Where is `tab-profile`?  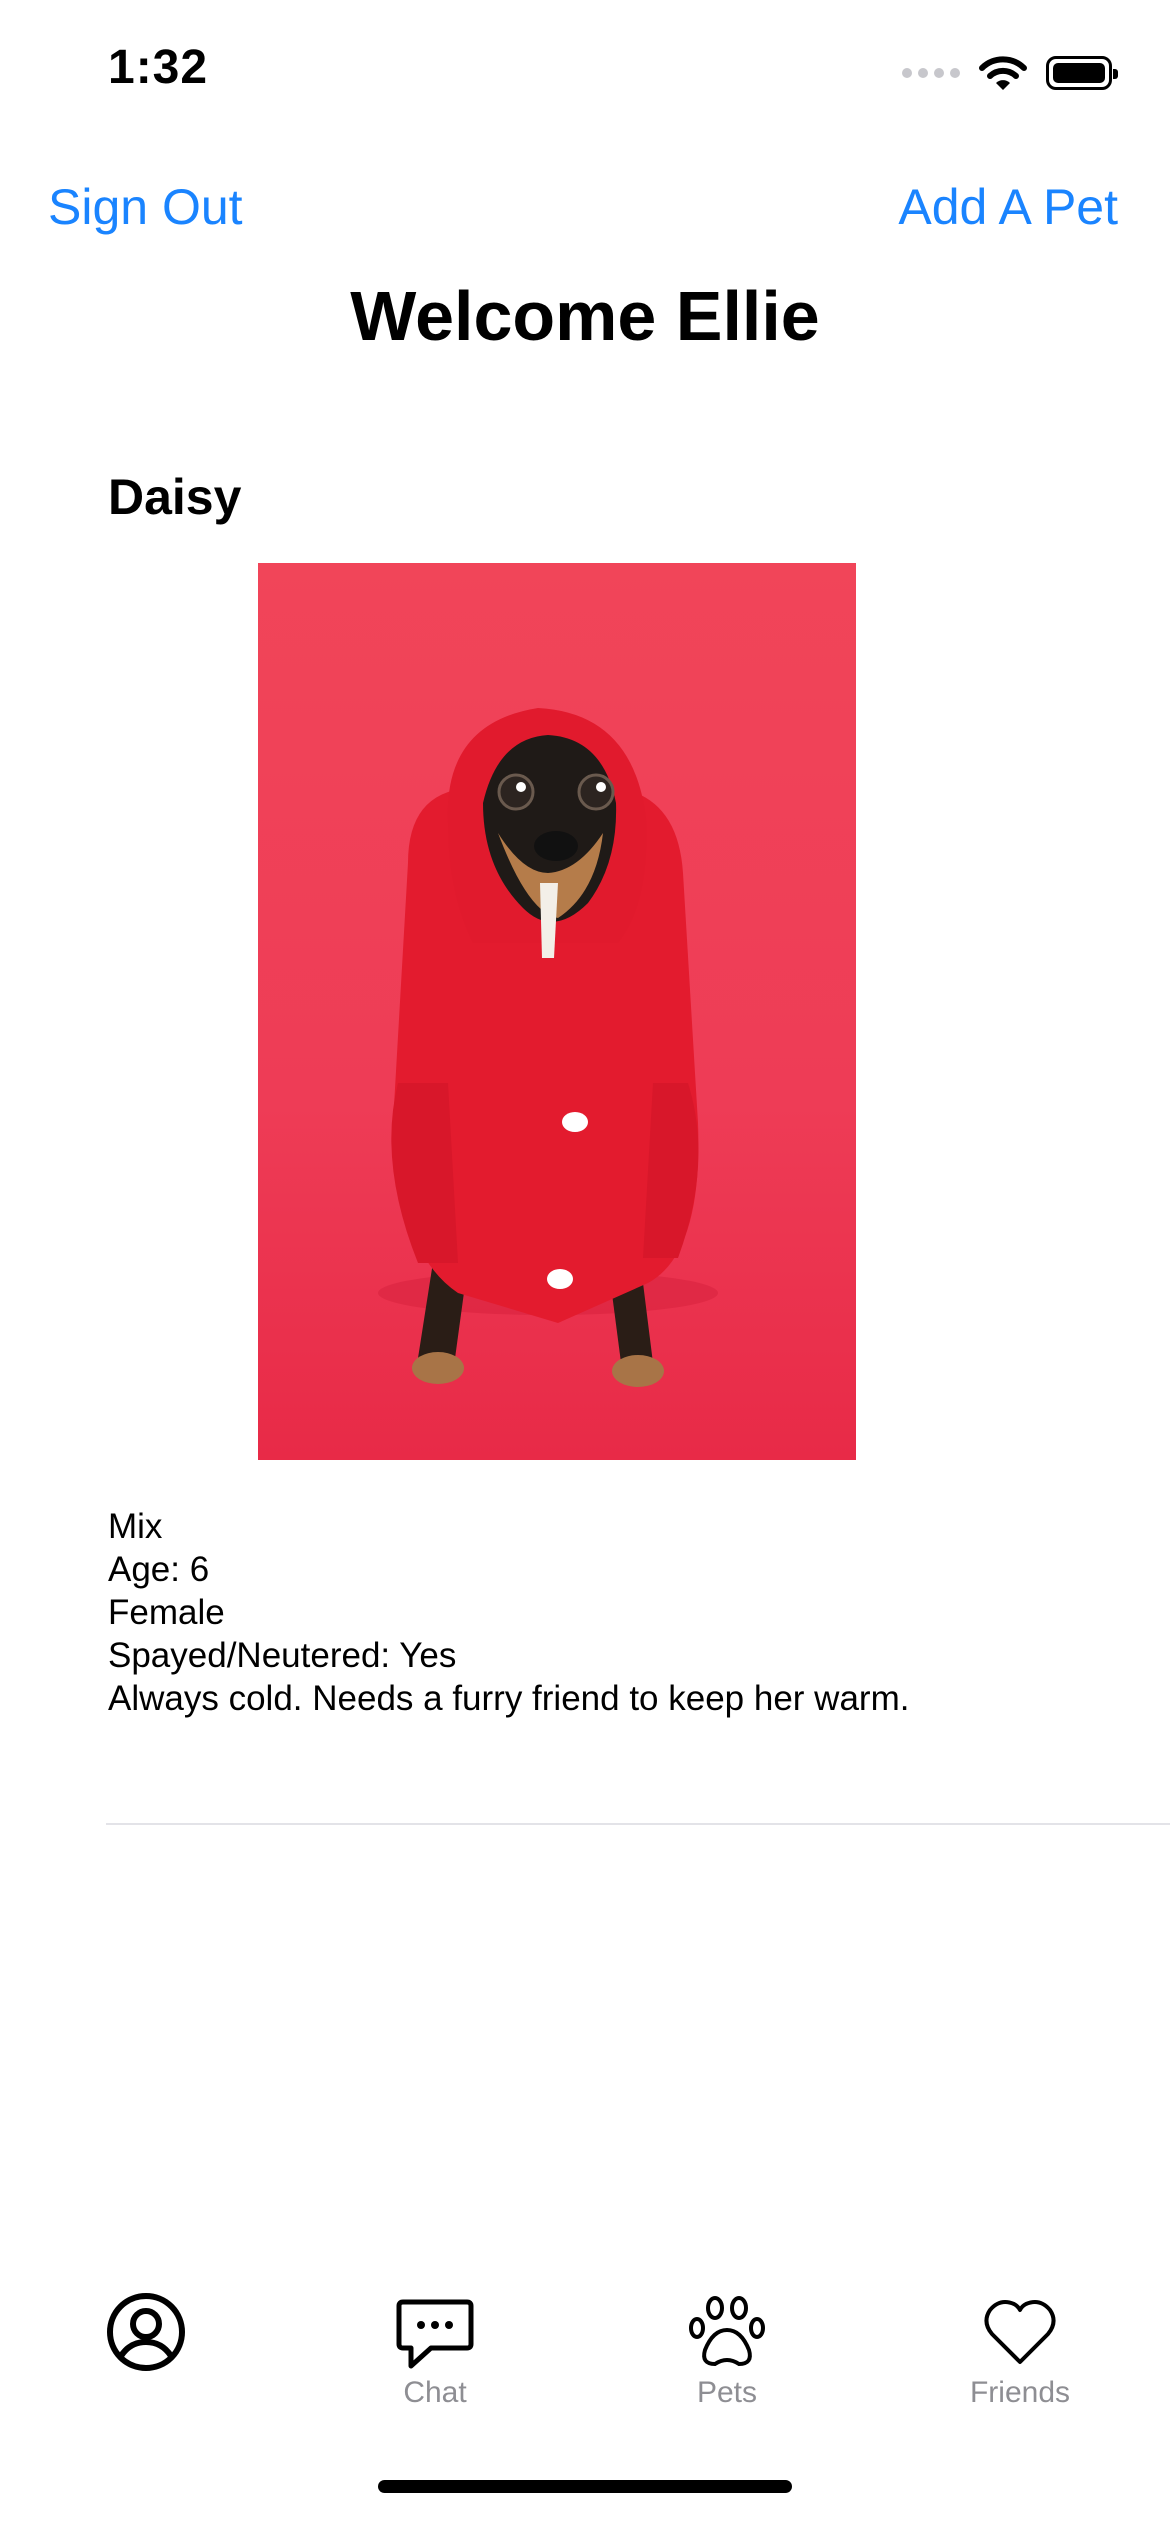 tab-profile is located at coordinates (146, 2350).